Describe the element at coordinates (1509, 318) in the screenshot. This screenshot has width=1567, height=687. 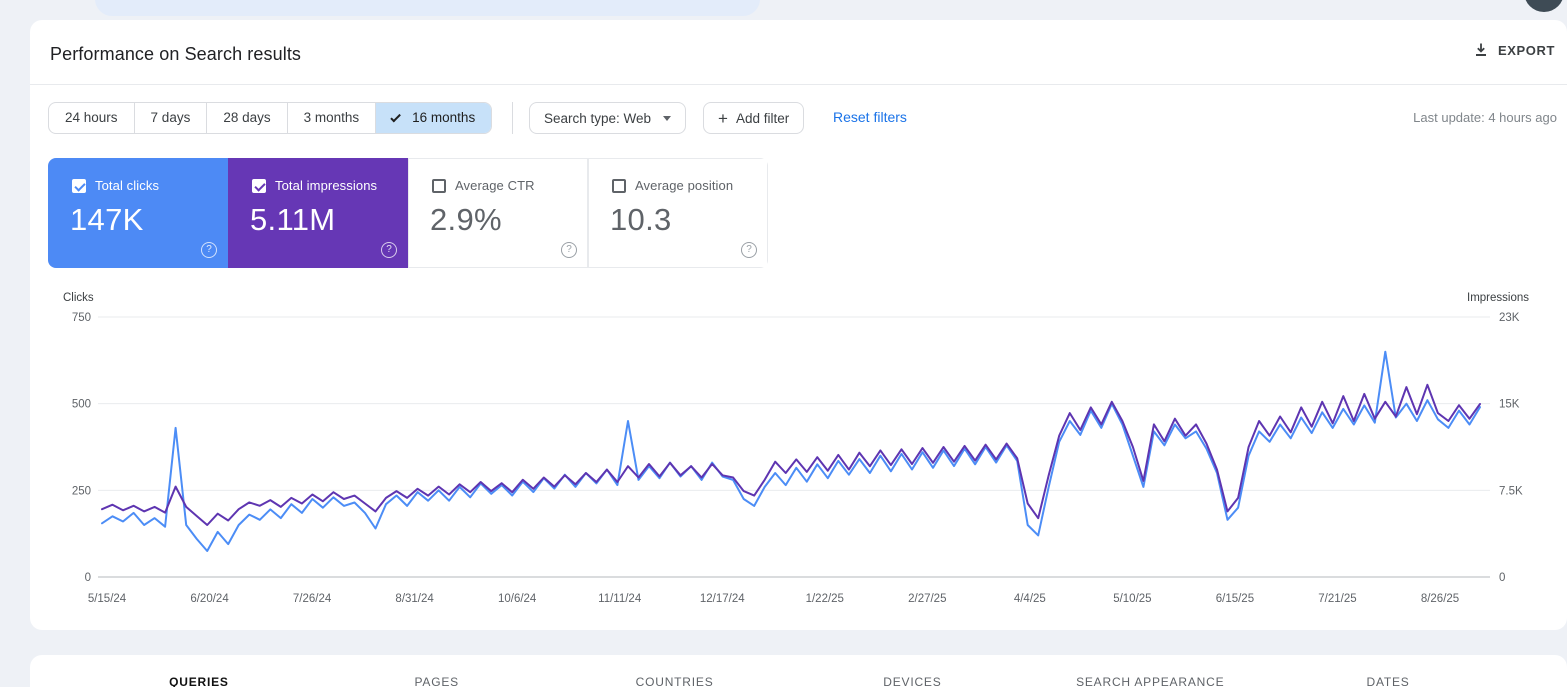
I see `svg-text: 23K` at that location.